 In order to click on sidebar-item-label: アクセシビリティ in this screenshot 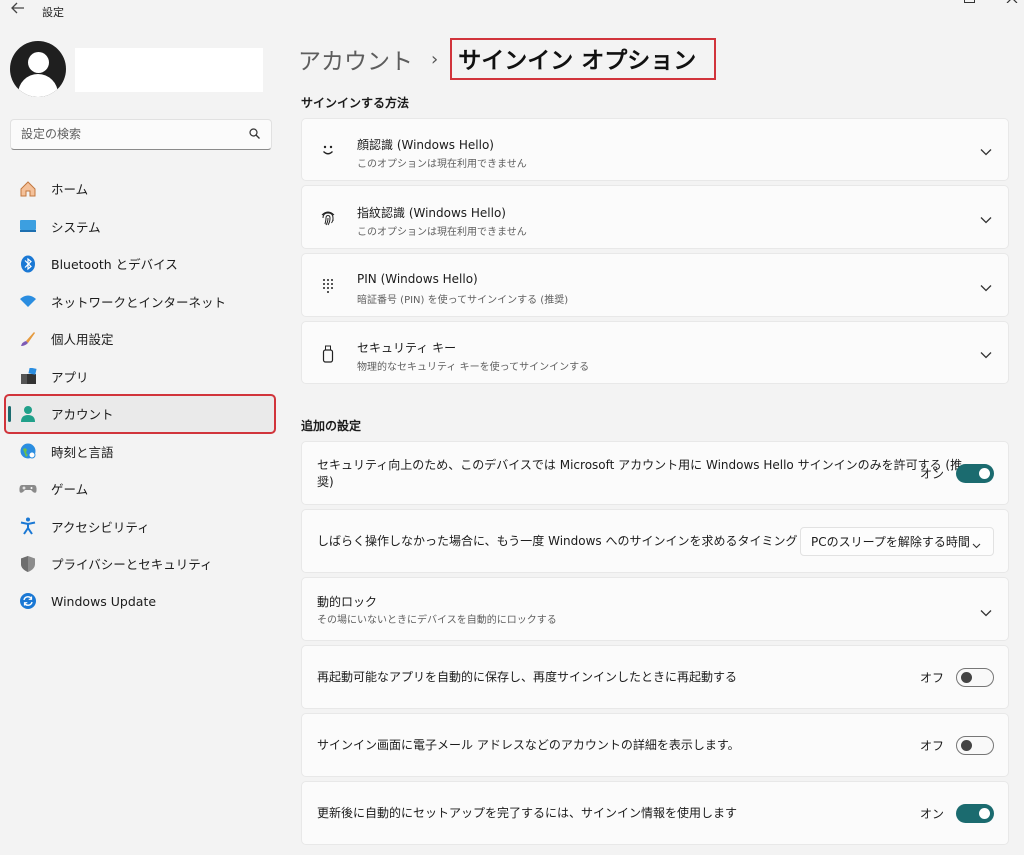, I will do `click(100, 527)`.